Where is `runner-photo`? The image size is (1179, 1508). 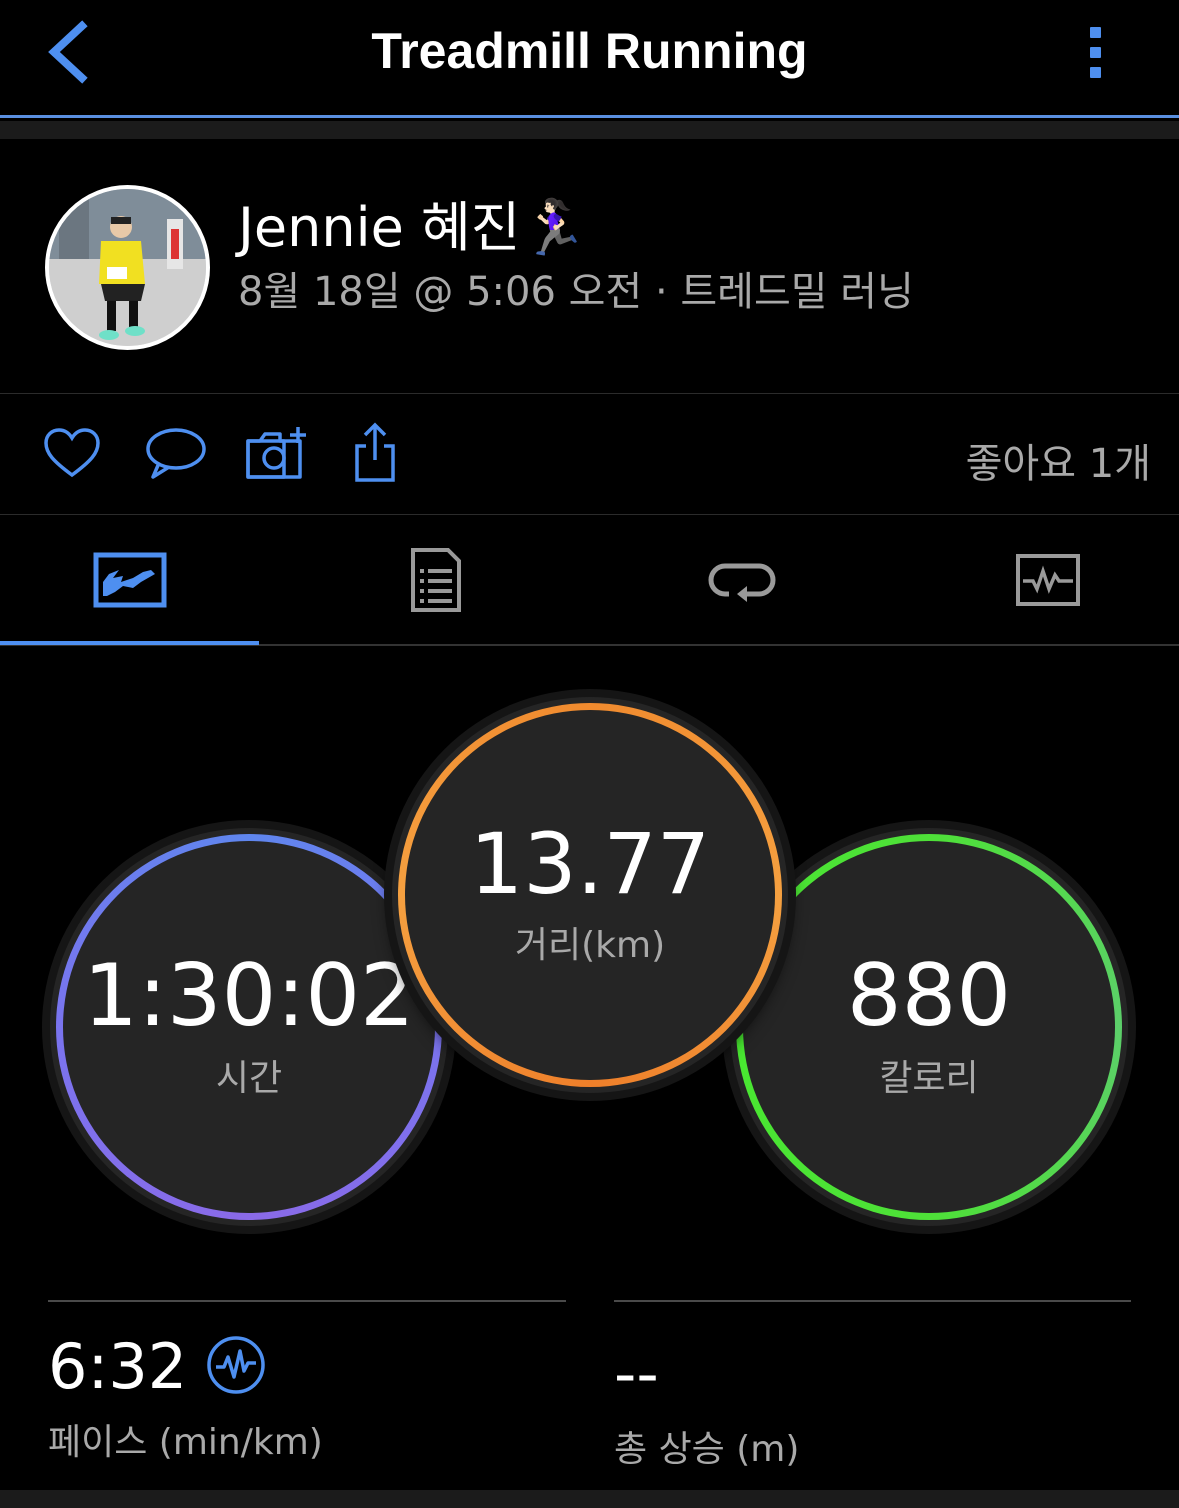 runner-photo is located at coordinates (127, 267).